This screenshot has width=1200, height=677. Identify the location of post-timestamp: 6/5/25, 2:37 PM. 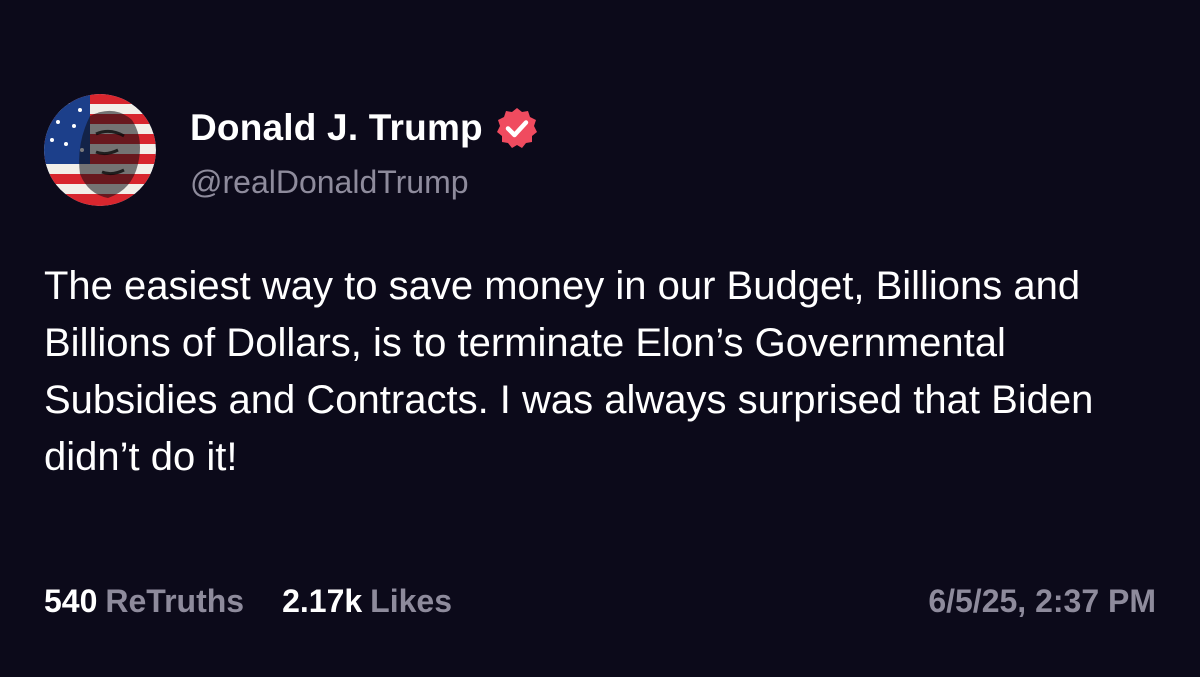
(1042, 601).